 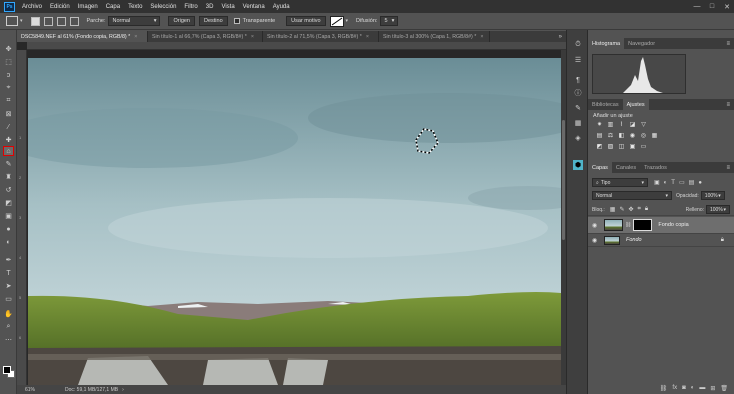 What do you see at coordinates (8, 286) in the screenshot?
I see `path-select-icon: ➤` at bounding box center [8, 286].